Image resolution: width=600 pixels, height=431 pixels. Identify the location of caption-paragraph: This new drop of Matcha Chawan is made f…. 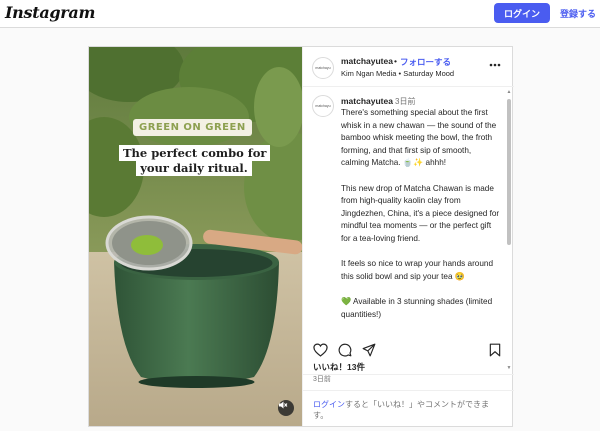
(420, 213).